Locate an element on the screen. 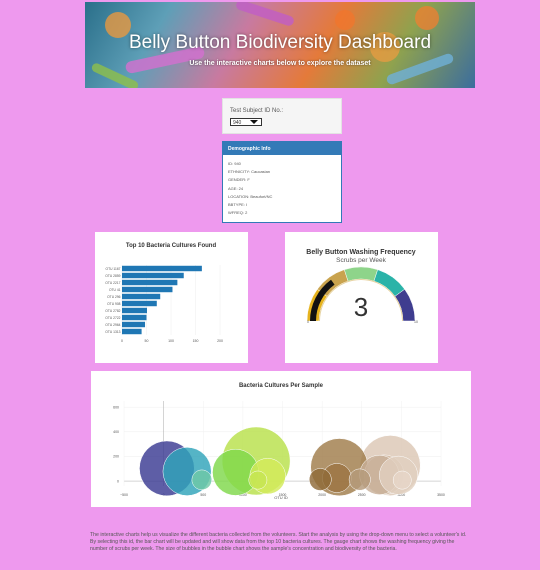  bubble-chart-y-tick-label: 200 is located at coordinates (116, 457).